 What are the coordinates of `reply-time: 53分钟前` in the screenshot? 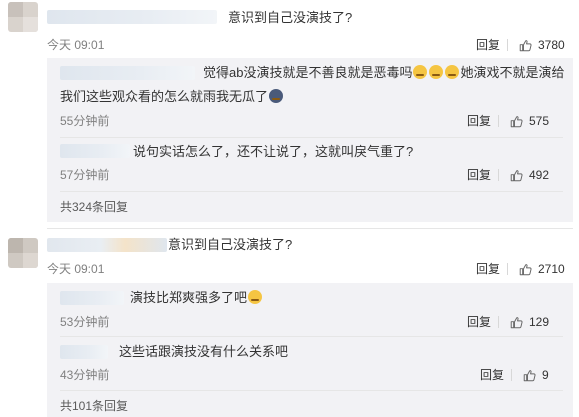 It's located at (85, 322).